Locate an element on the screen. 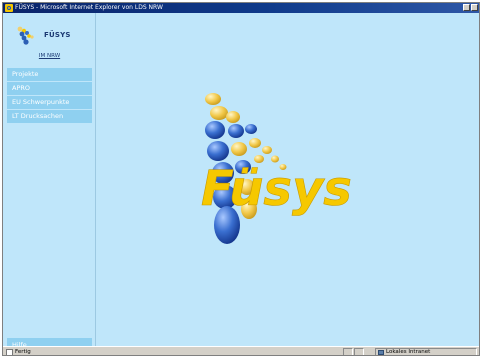  fuesys-logo-icon is located at coordinates (25, 35).